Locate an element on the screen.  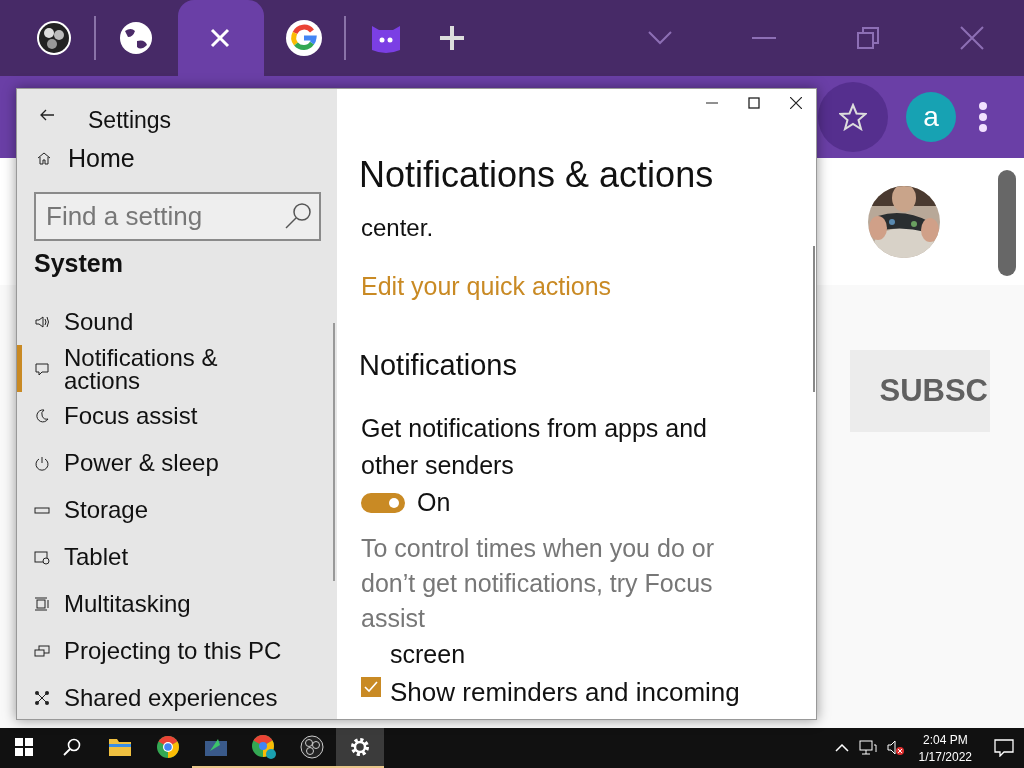
nav-item: Focus assist is located at coordinates (176, 415).